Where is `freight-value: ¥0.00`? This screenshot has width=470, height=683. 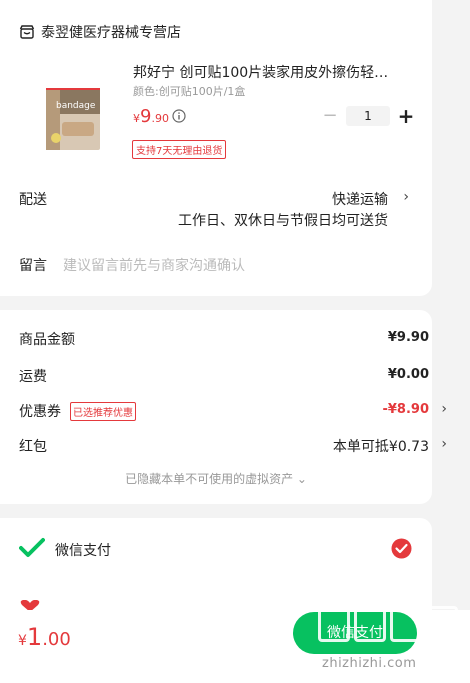
freight-value: ¥0.00 is located at coordinates (408, 374).